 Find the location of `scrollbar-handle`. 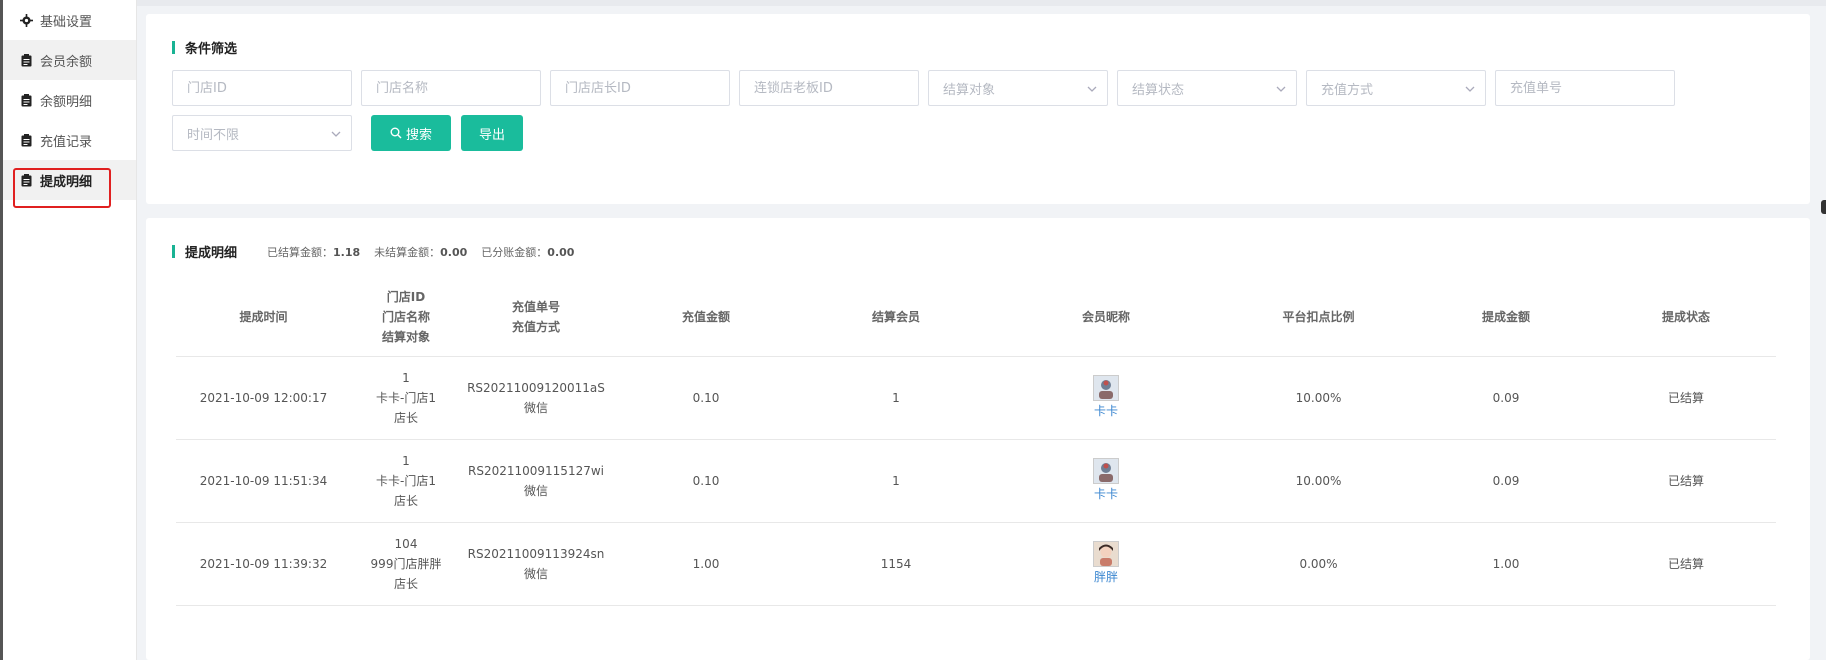

scrollbar-handle is located at coordinates (1823, 207).